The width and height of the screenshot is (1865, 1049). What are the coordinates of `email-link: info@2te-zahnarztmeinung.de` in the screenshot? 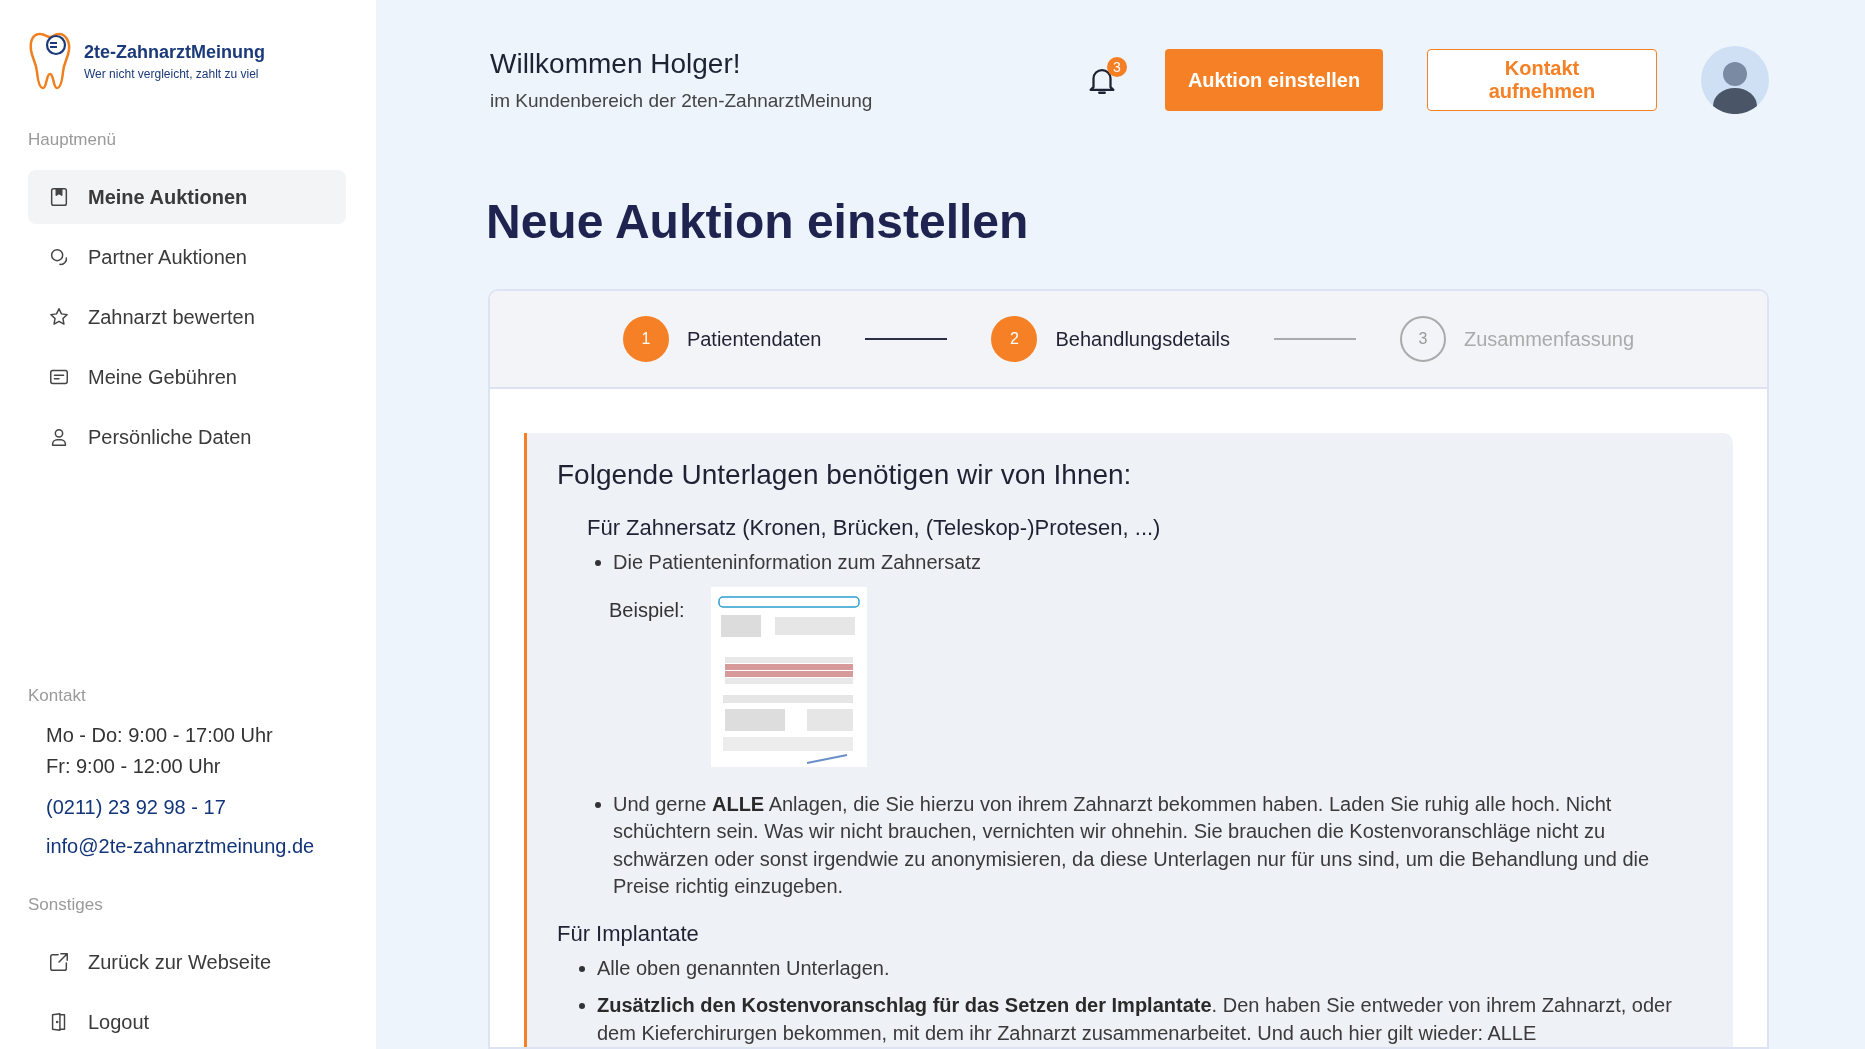 It's located at (171, 846).